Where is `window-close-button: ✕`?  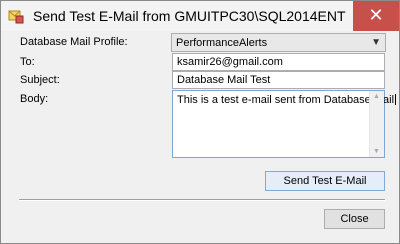 window-close-button: ✕ is located at coordinates (376, 16).